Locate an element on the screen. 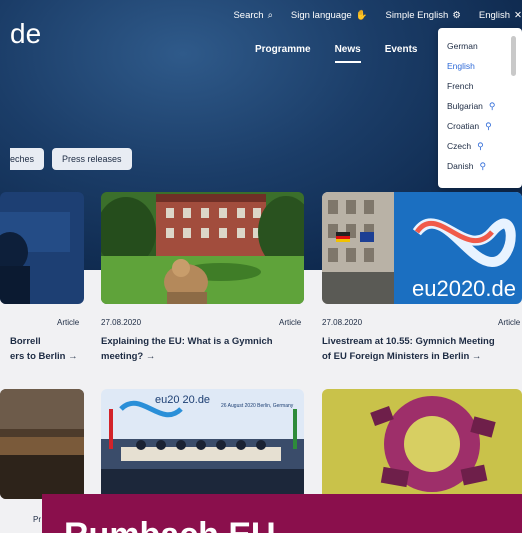 This screenshot has height=533, width=522. nav-events: Events is located at coordinates (401, 53).